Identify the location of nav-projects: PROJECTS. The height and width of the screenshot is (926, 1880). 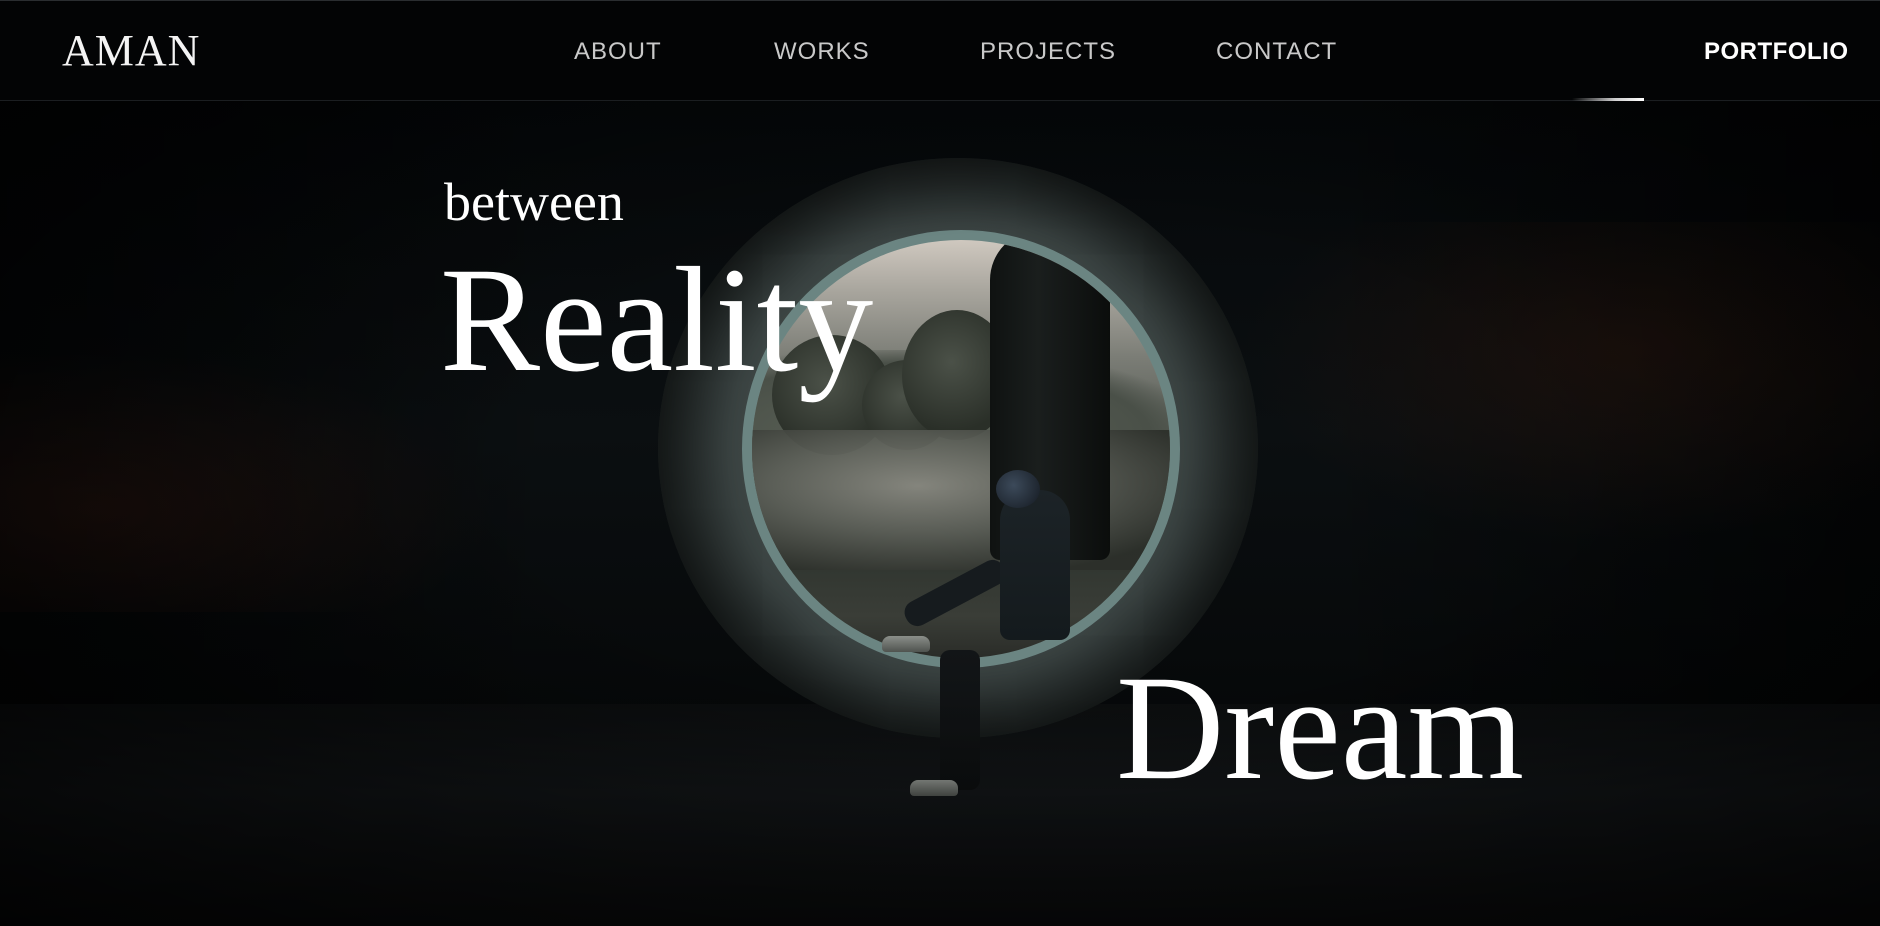
(1048, 52).